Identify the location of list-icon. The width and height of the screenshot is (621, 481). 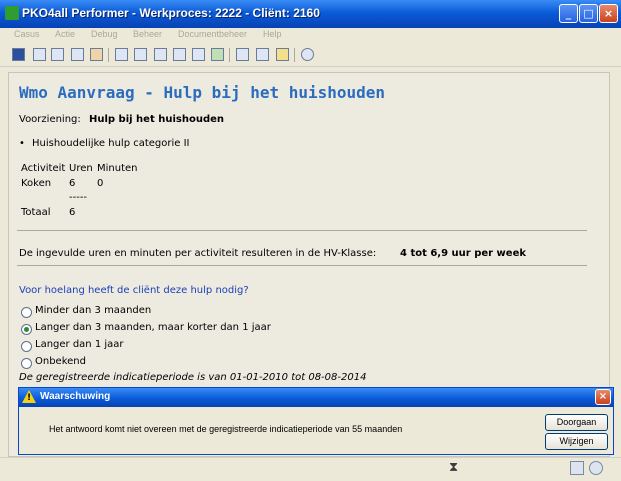
(160, 54).